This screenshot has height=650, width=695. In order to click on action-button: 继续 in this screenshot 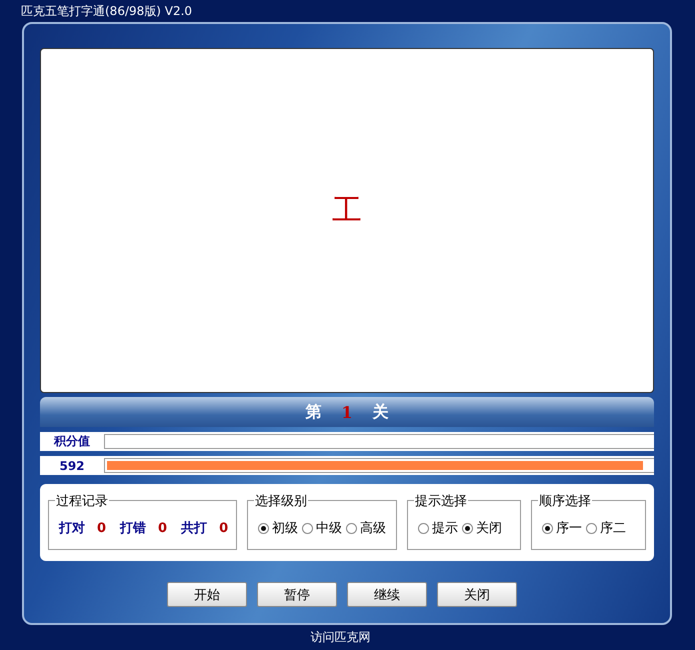, I will do `click(387, 594)`.